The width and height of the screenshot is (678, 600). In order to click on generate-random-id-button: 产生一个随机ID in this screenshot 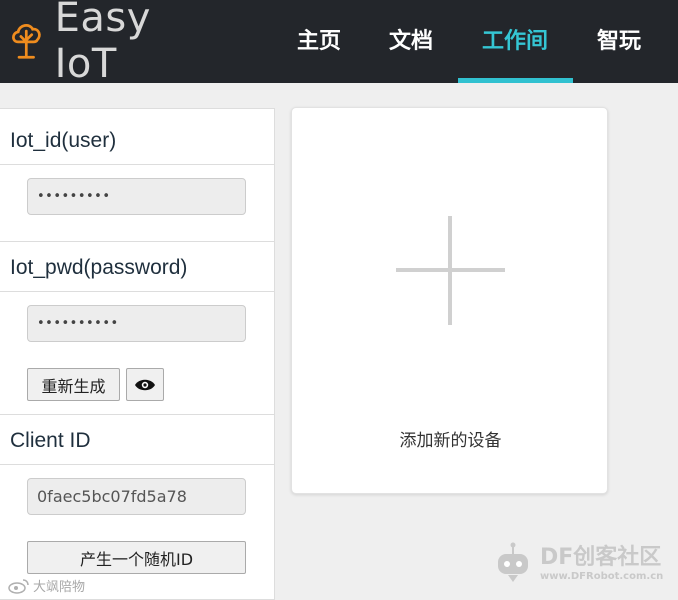, I will do `click(136, 557)`.